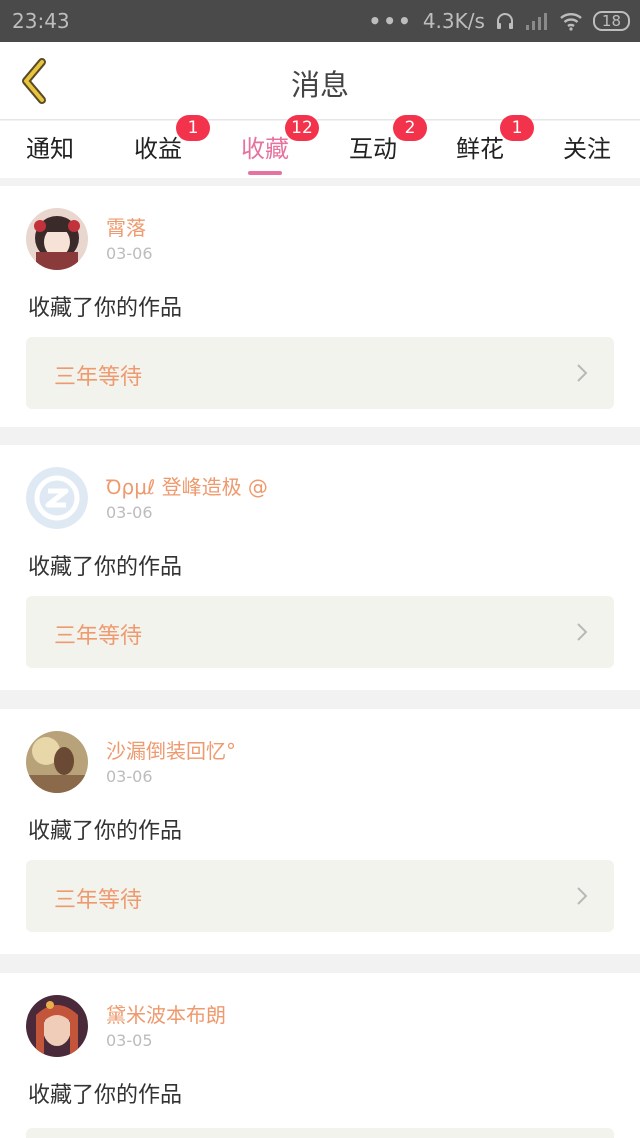 The height and width of the screenshot is (1138, 640). I want to click on tab-interactions: 互动 2, so click(388, 145).